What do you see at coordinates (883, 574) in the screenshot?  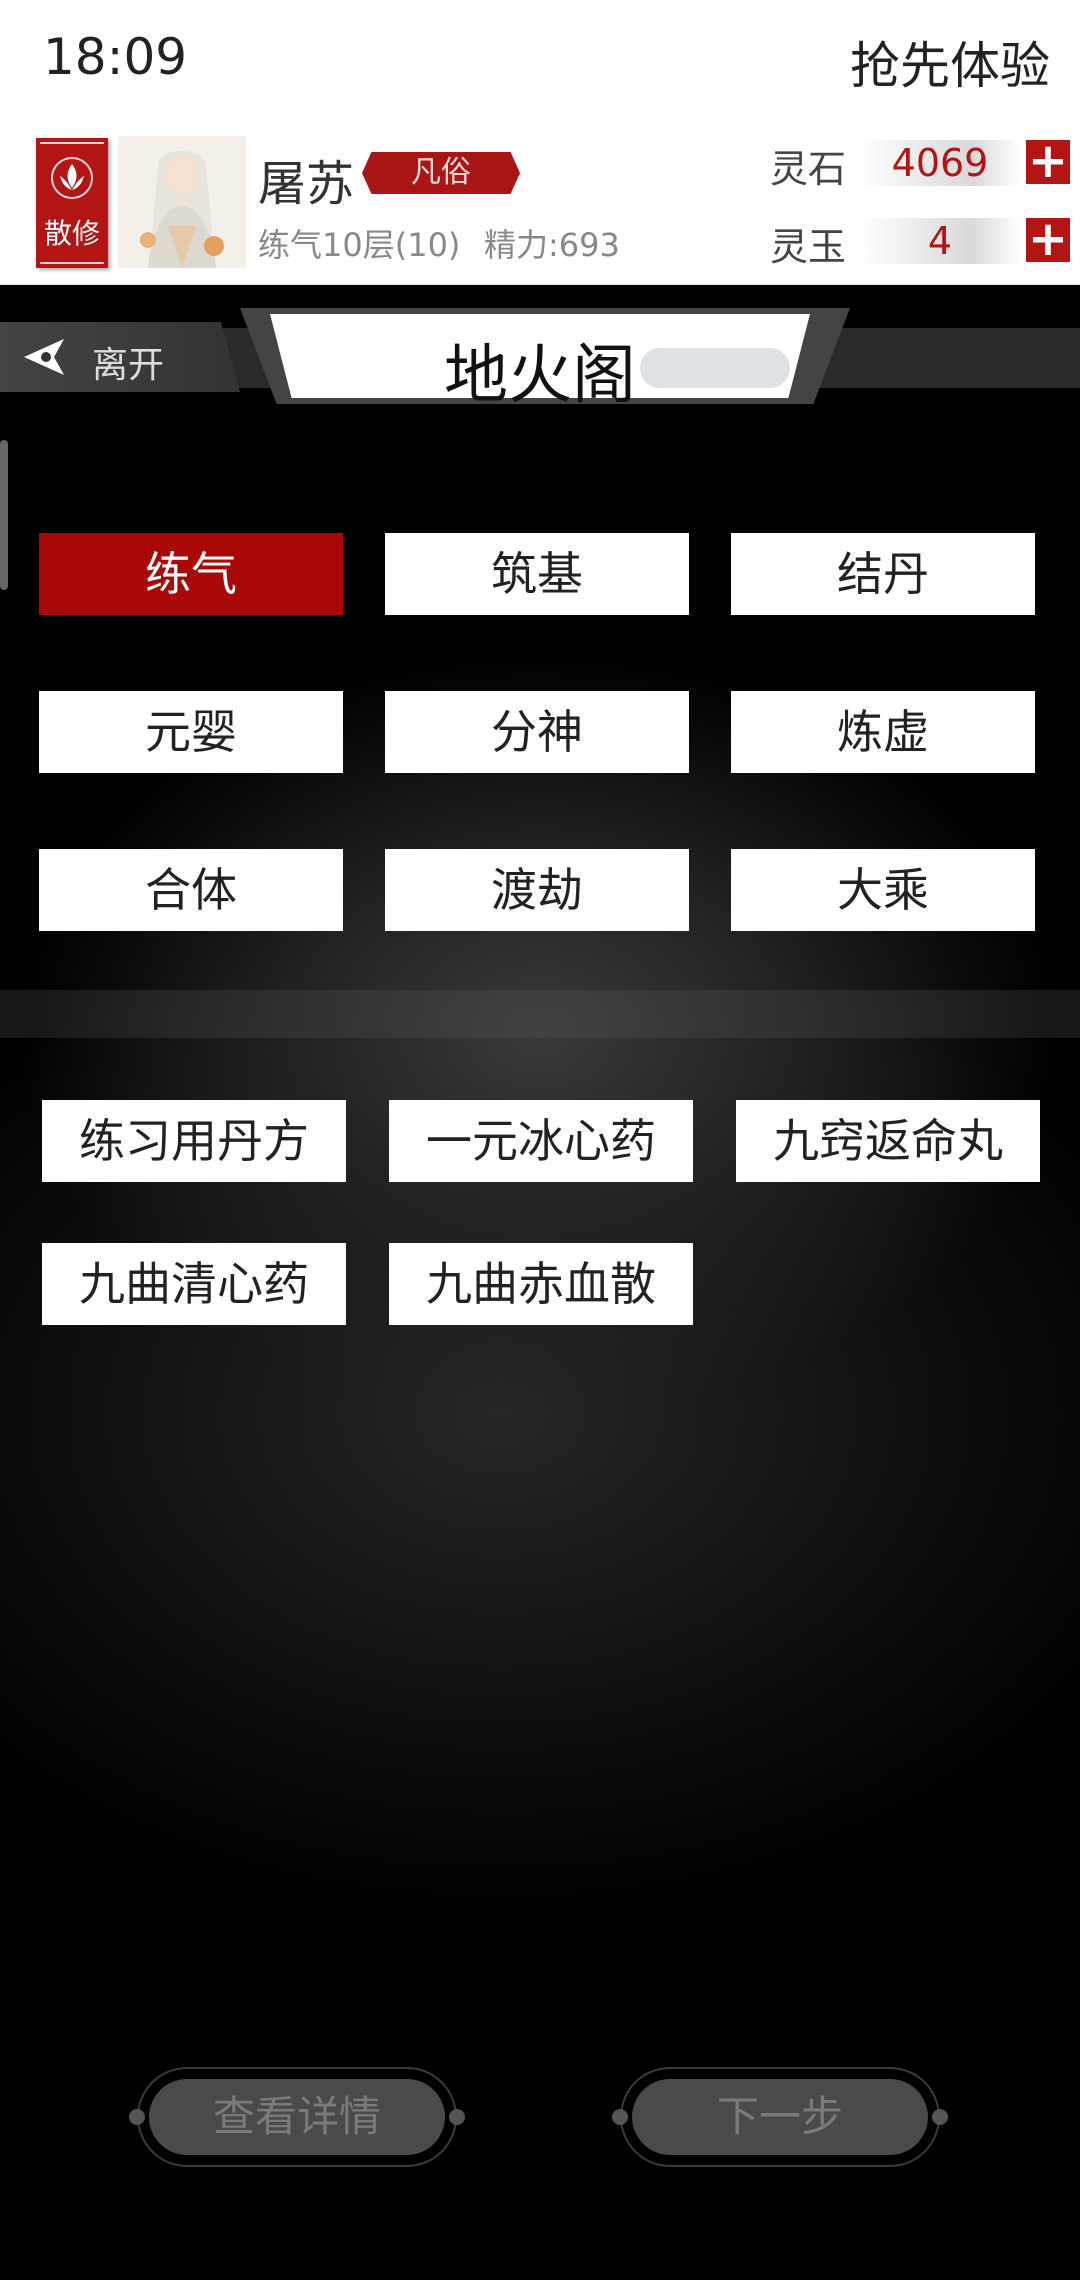 I see `realm-tab-jiedan: 结丹` at bounding box center [883, 574].